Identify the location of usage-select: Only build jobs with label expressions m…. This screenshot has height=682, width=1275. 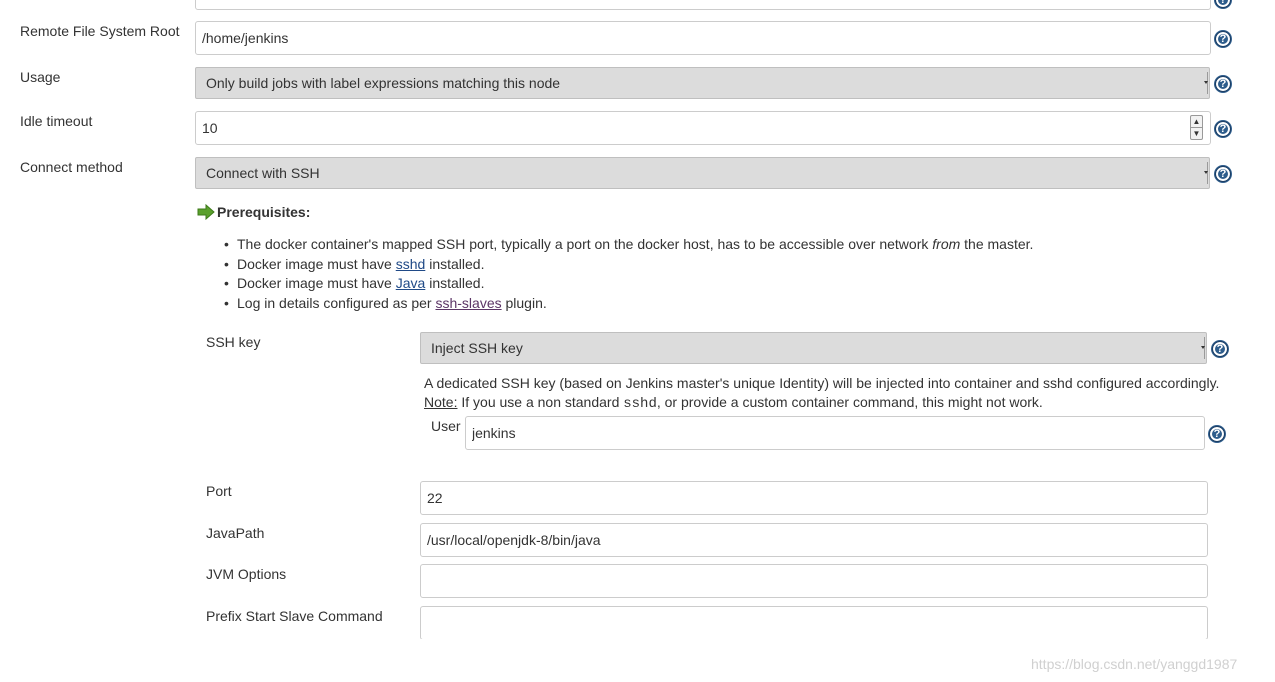
(702, 83).